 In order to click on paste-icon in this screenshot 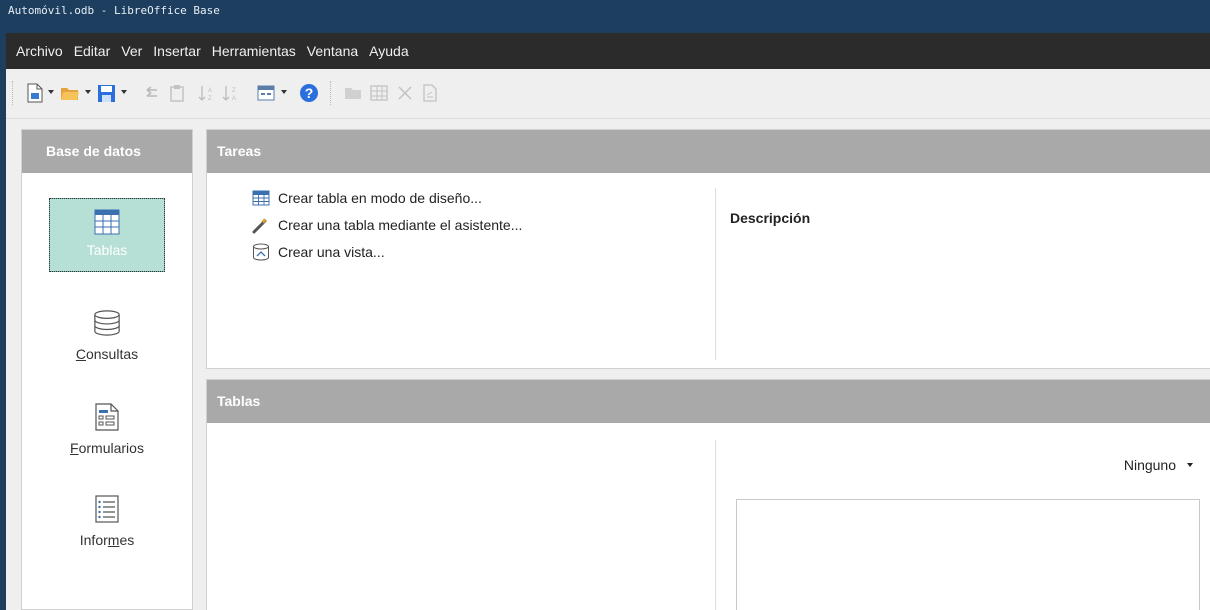, I will do `click(177, 93)`.